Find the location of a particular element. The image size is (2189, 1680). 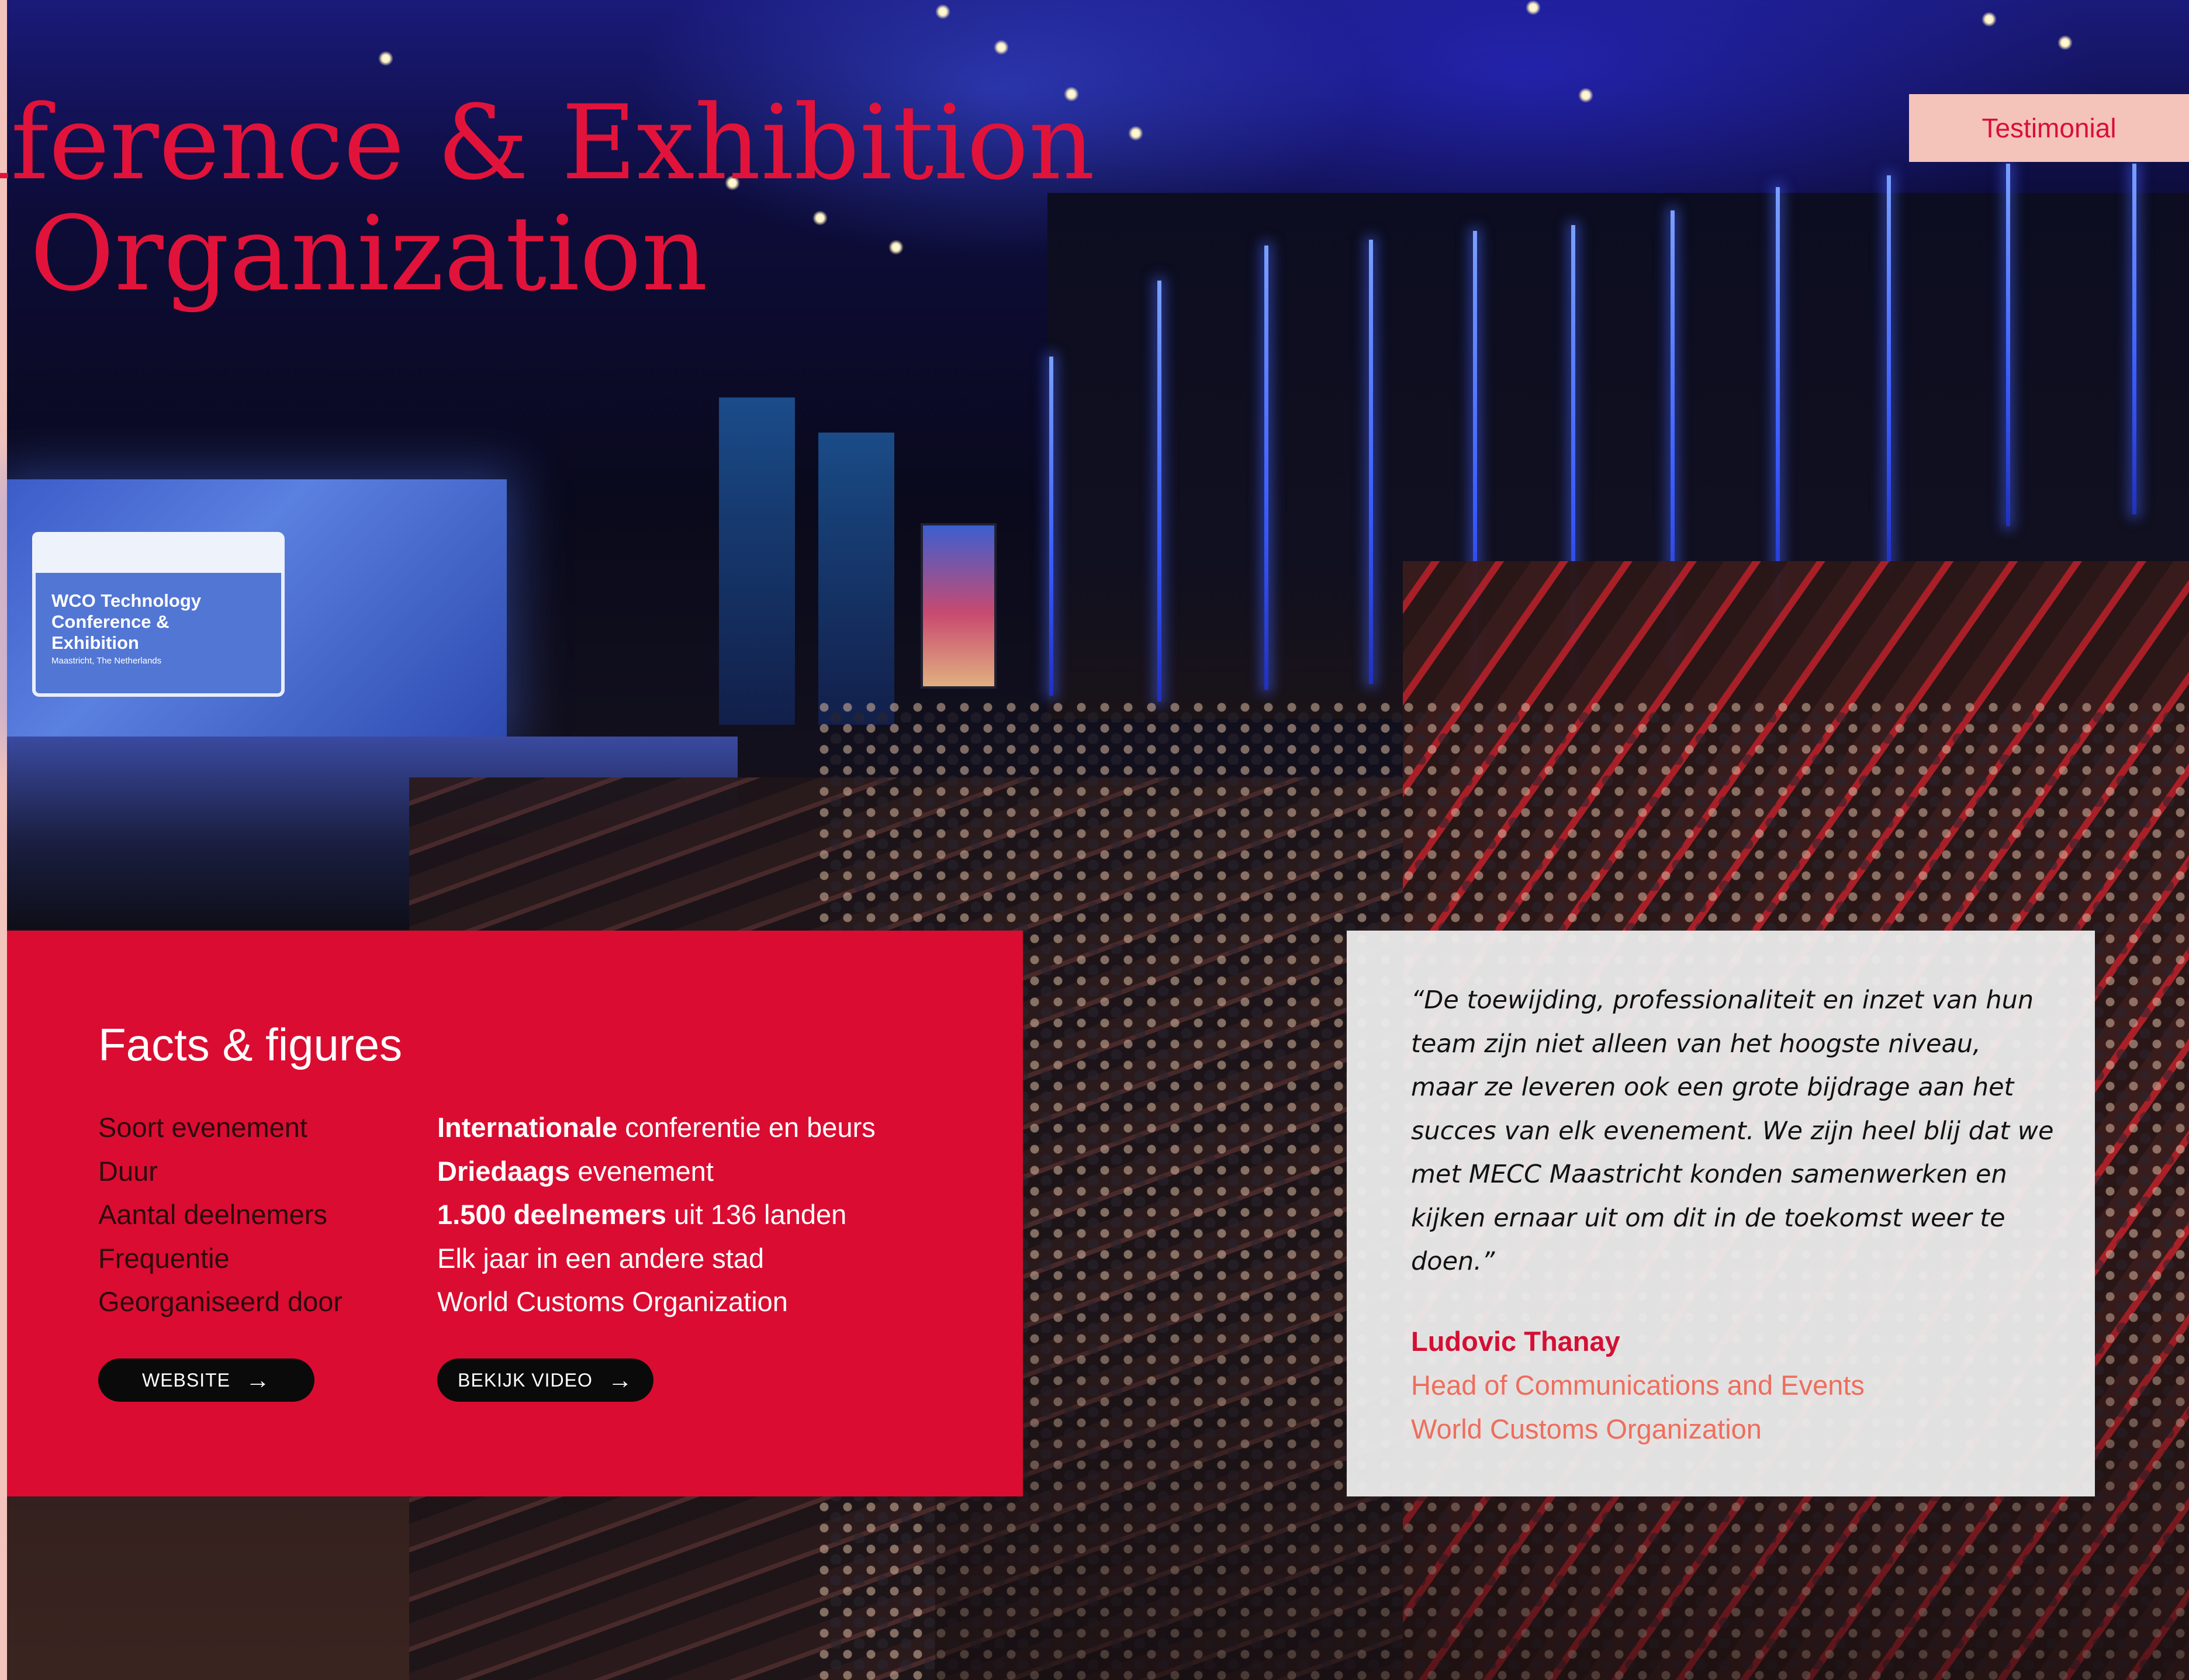

testimonial-tab: Testimonial is located at coordinates (2049, 128).